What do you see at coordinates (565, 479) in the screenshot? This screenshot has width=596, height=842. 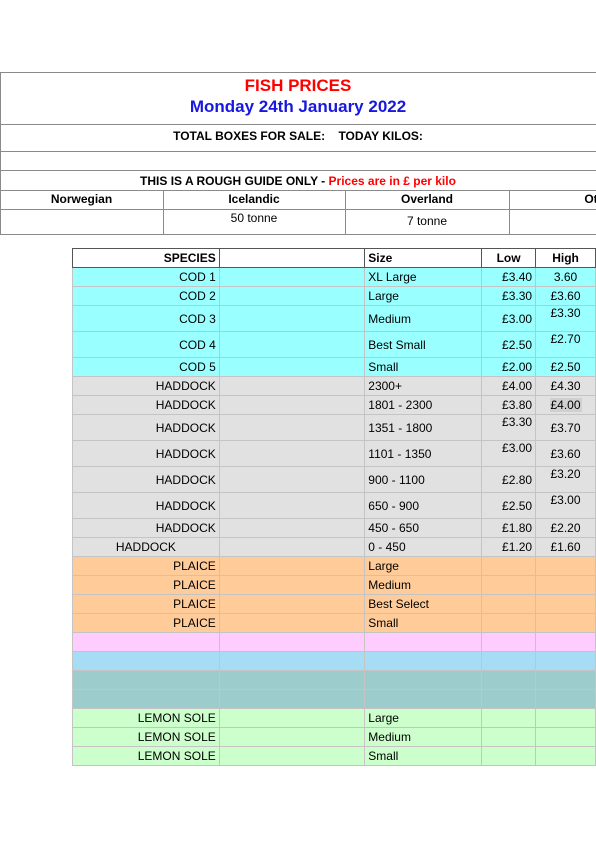 I see `high-price-cell: £3.20` at bounding box center [565, 479].